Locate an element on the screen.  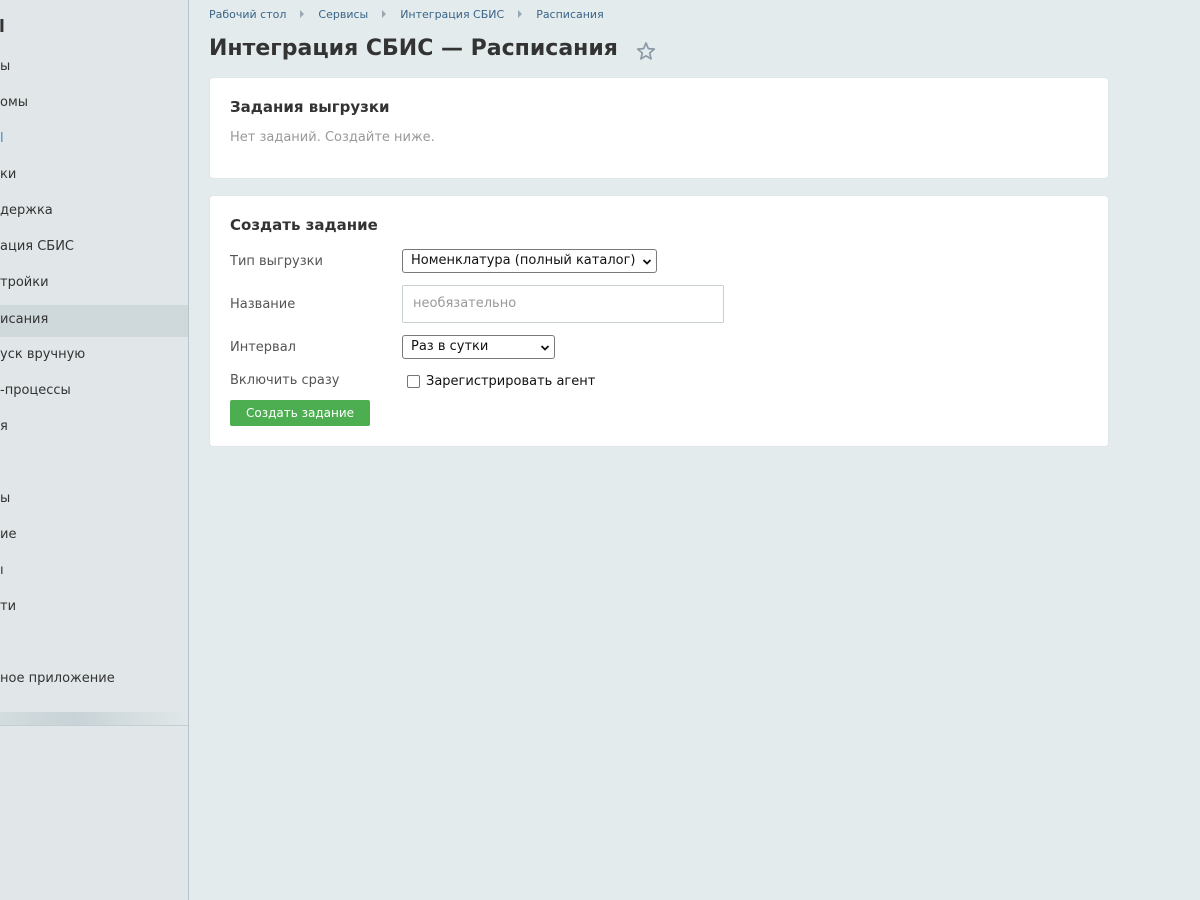
sidebar-item-label: держка is located at coordinates (26, 210).